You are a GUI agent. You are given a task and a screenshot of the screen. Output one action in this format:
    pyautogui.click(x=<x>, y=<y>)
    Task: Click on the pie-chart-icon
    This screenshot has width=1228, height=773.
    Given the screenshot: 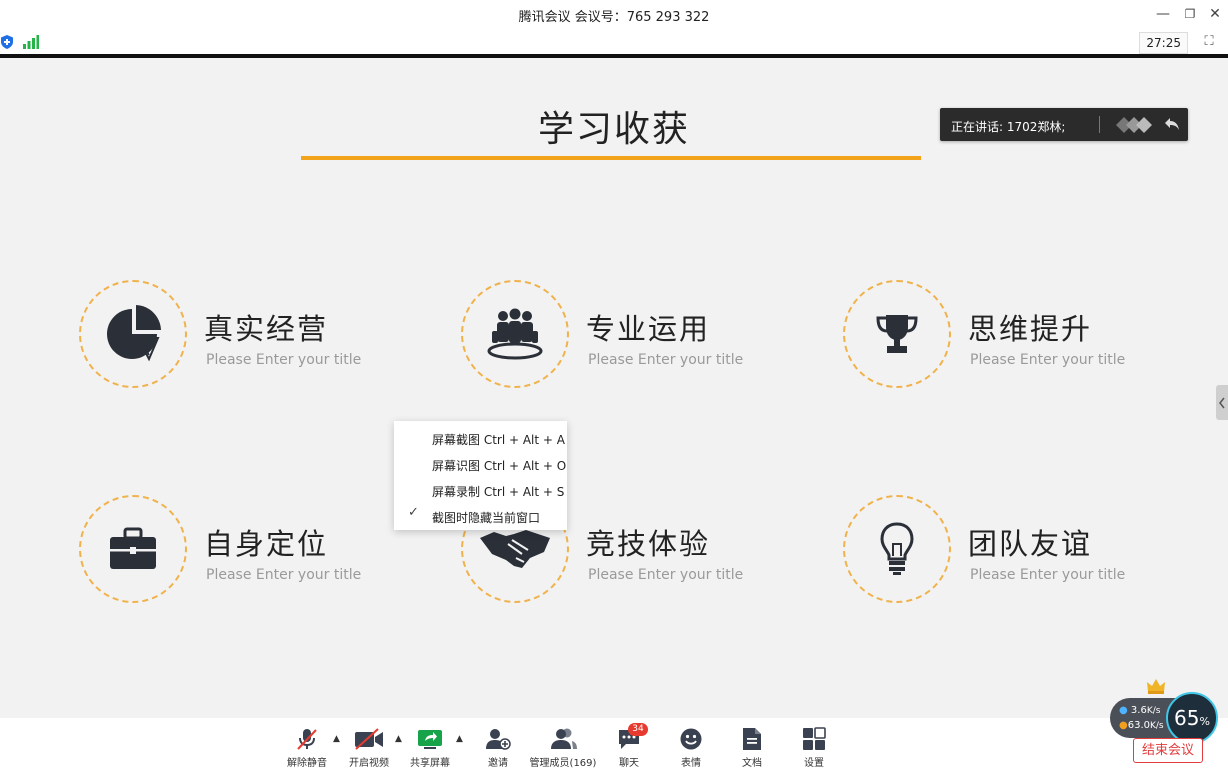 What is the action you would take?
    pyautogui.click(x=134, y=333)
    